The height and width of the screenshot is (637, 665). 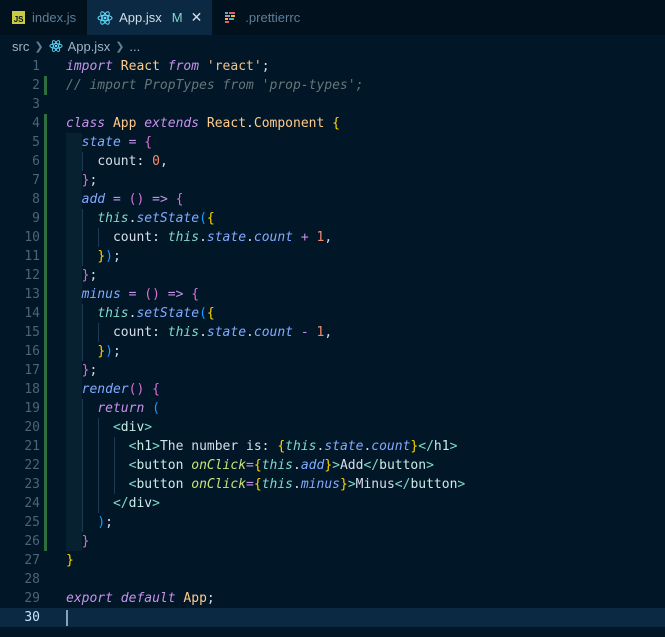 I want to click on code-text: // import PropTypes from 'prop-types';, so click(x=215, y=85).